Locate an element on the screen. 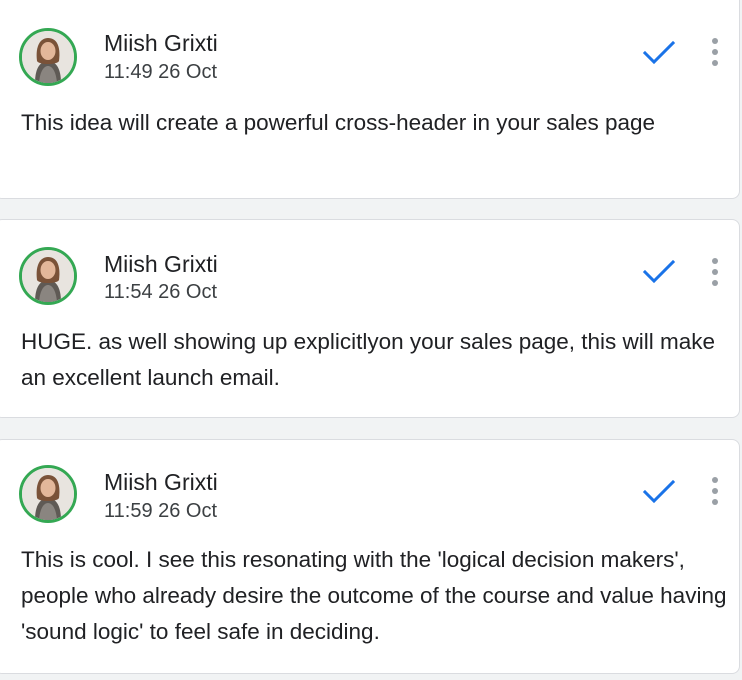  comment-timestamp: 11:49 26 Oct is located at coordinates (161, 72).